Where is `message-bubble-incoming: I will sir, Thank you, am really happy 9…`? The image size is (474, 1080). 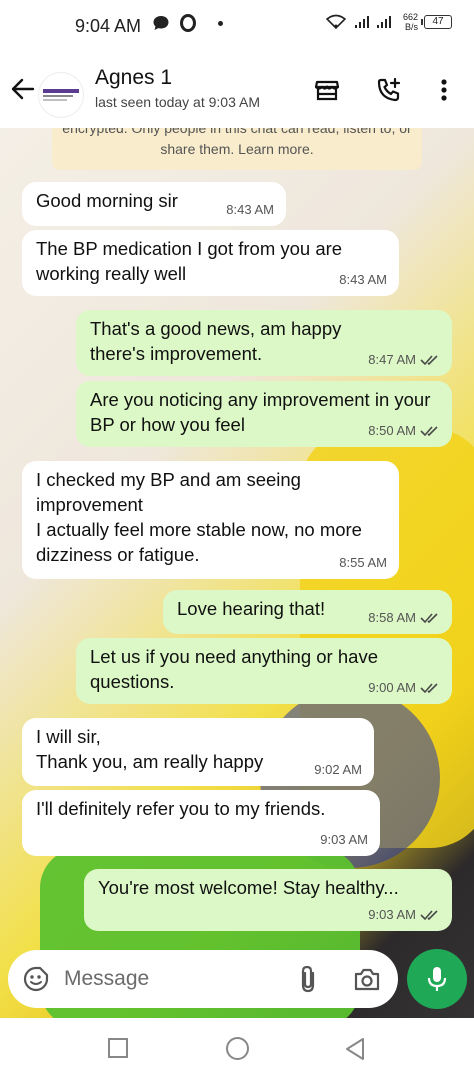 message-bubble-incoming: I will sir, Thank you, am really happy 9… is located at coordinates (198, 752).